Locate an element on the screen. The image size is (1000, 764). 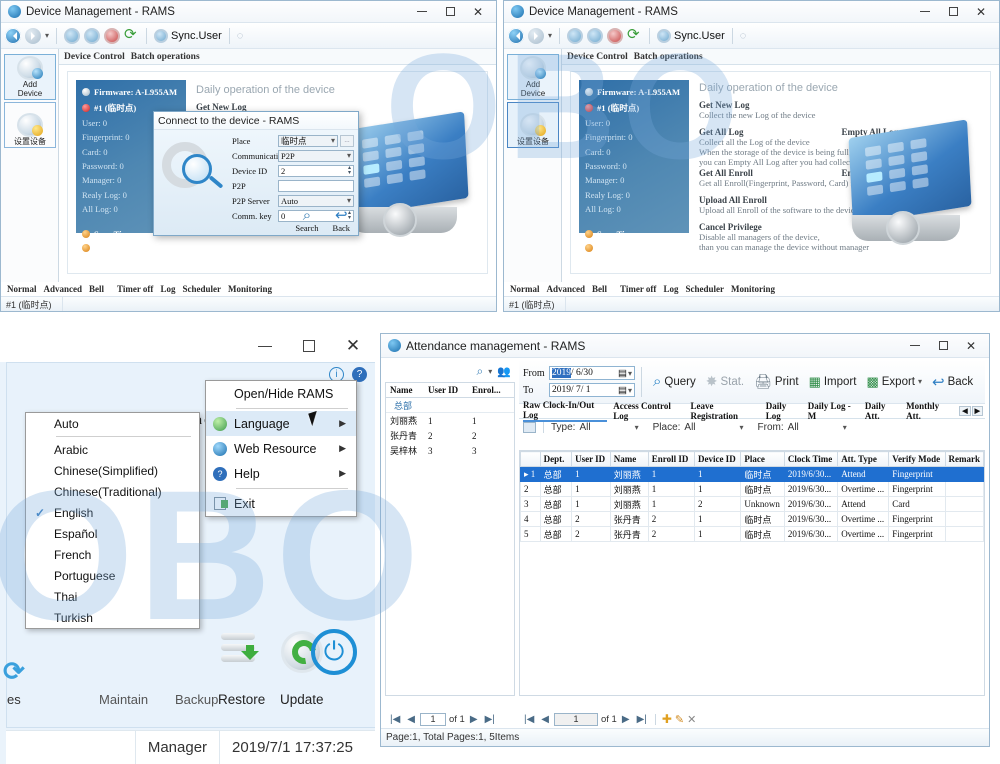
language-item-thai: Thai is located at coordinates (112, 596).